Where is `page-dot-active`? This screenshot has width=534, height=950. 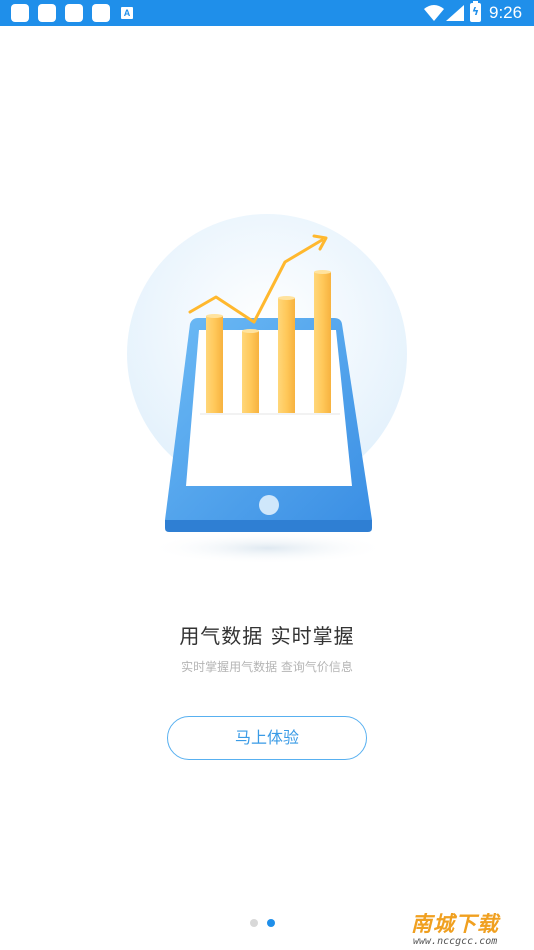
page-dot-active is located at coordinates (271, 923).